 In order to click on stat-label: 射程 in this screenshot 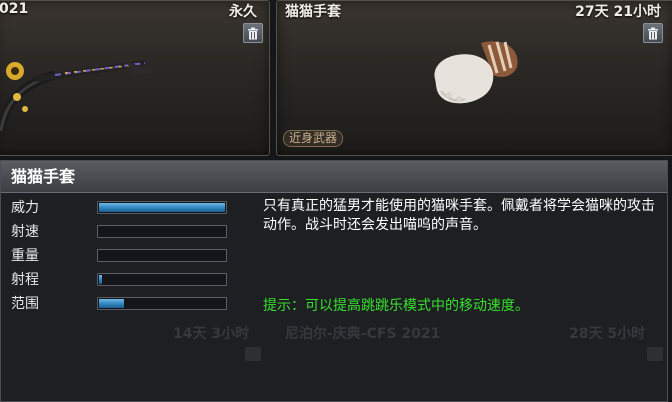, I will do `click(25, 280)`.